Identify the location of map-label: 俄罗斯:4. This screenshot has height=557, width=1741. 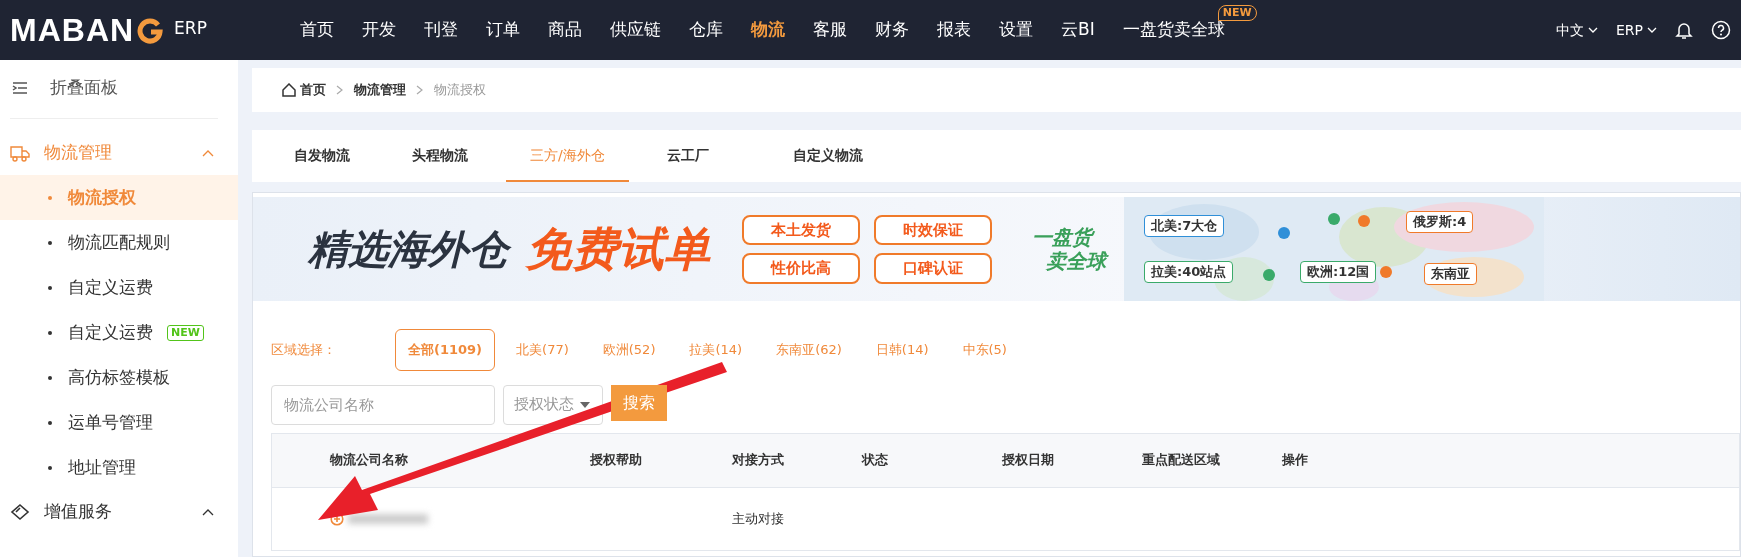
(1440, 222).